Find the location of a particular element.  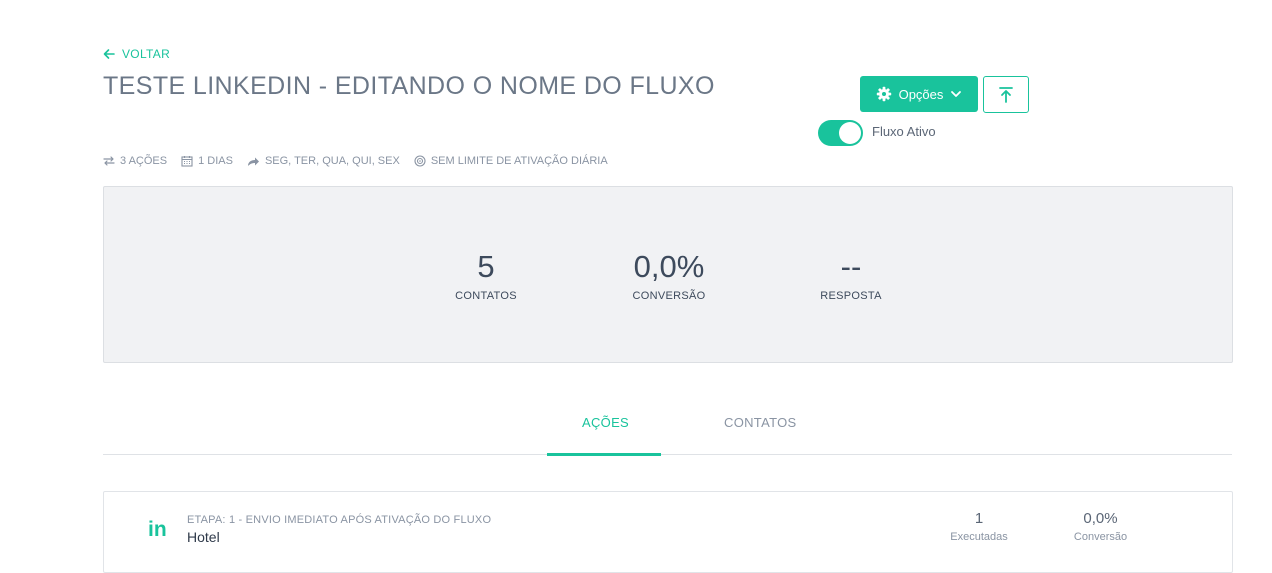

tab-contacts: CONTATOS is located at coordinates (760, 422).